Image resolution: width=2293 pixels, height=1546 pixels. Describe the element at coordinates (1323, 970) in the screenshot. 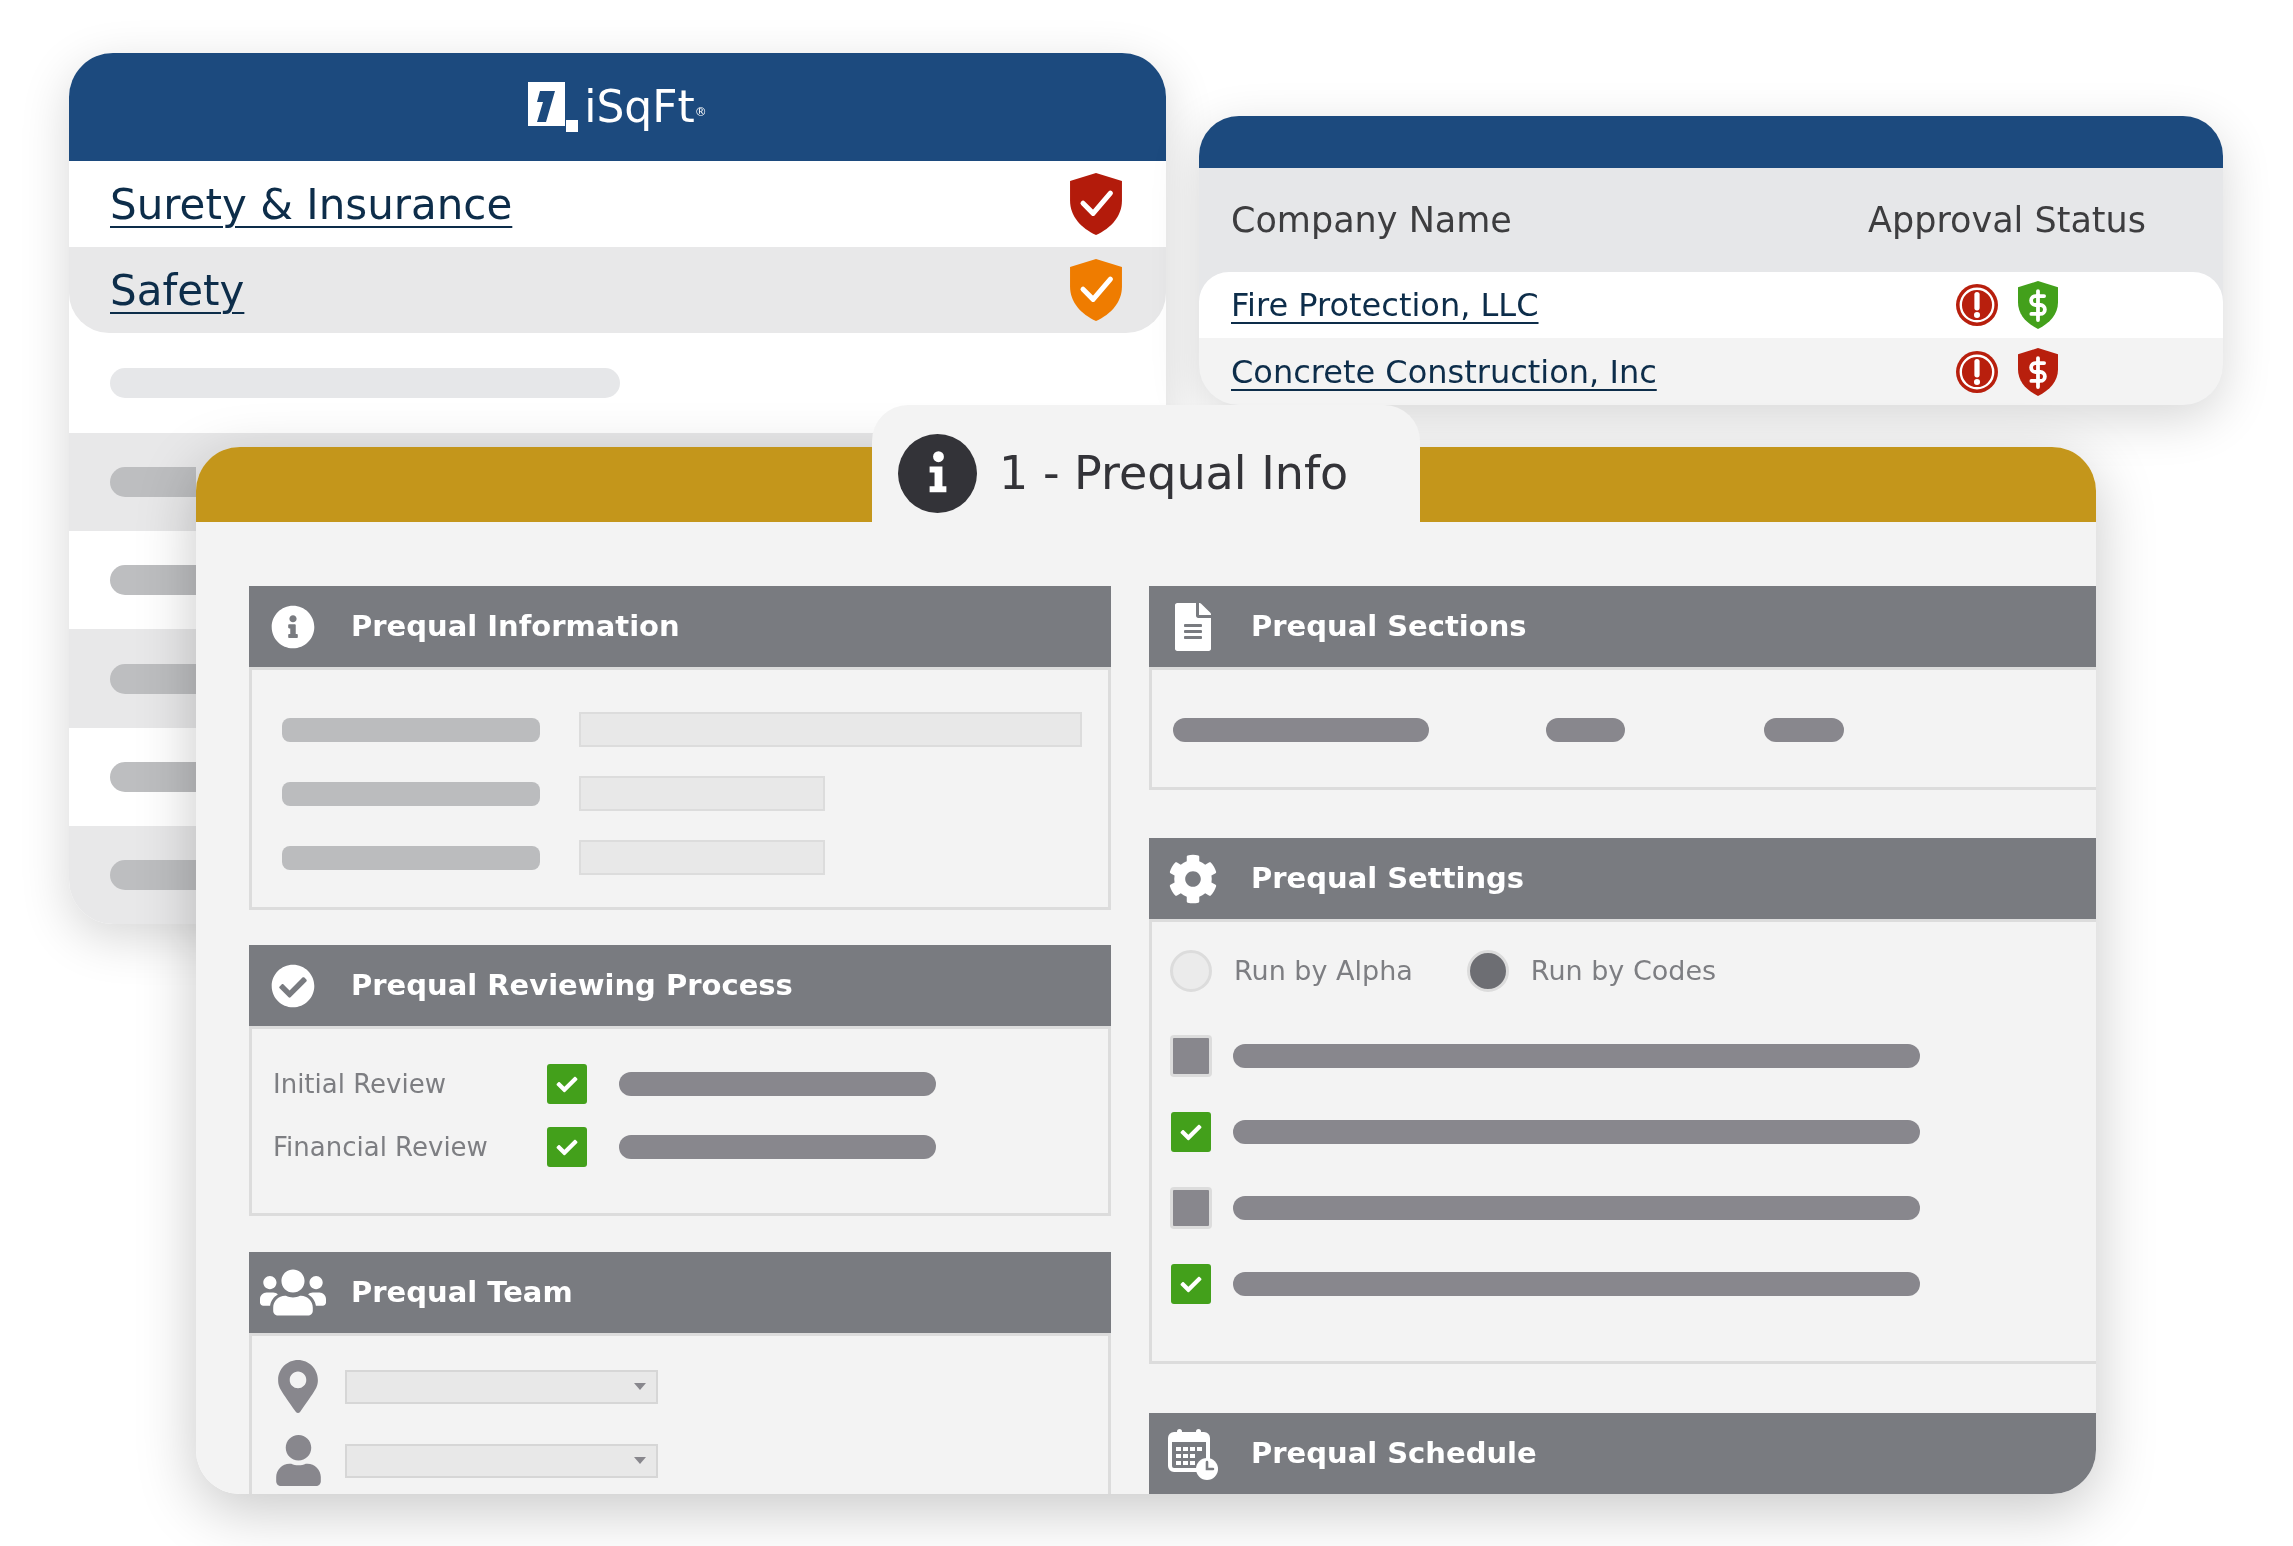

I see `radio-label: Run by Alpha` at that location.